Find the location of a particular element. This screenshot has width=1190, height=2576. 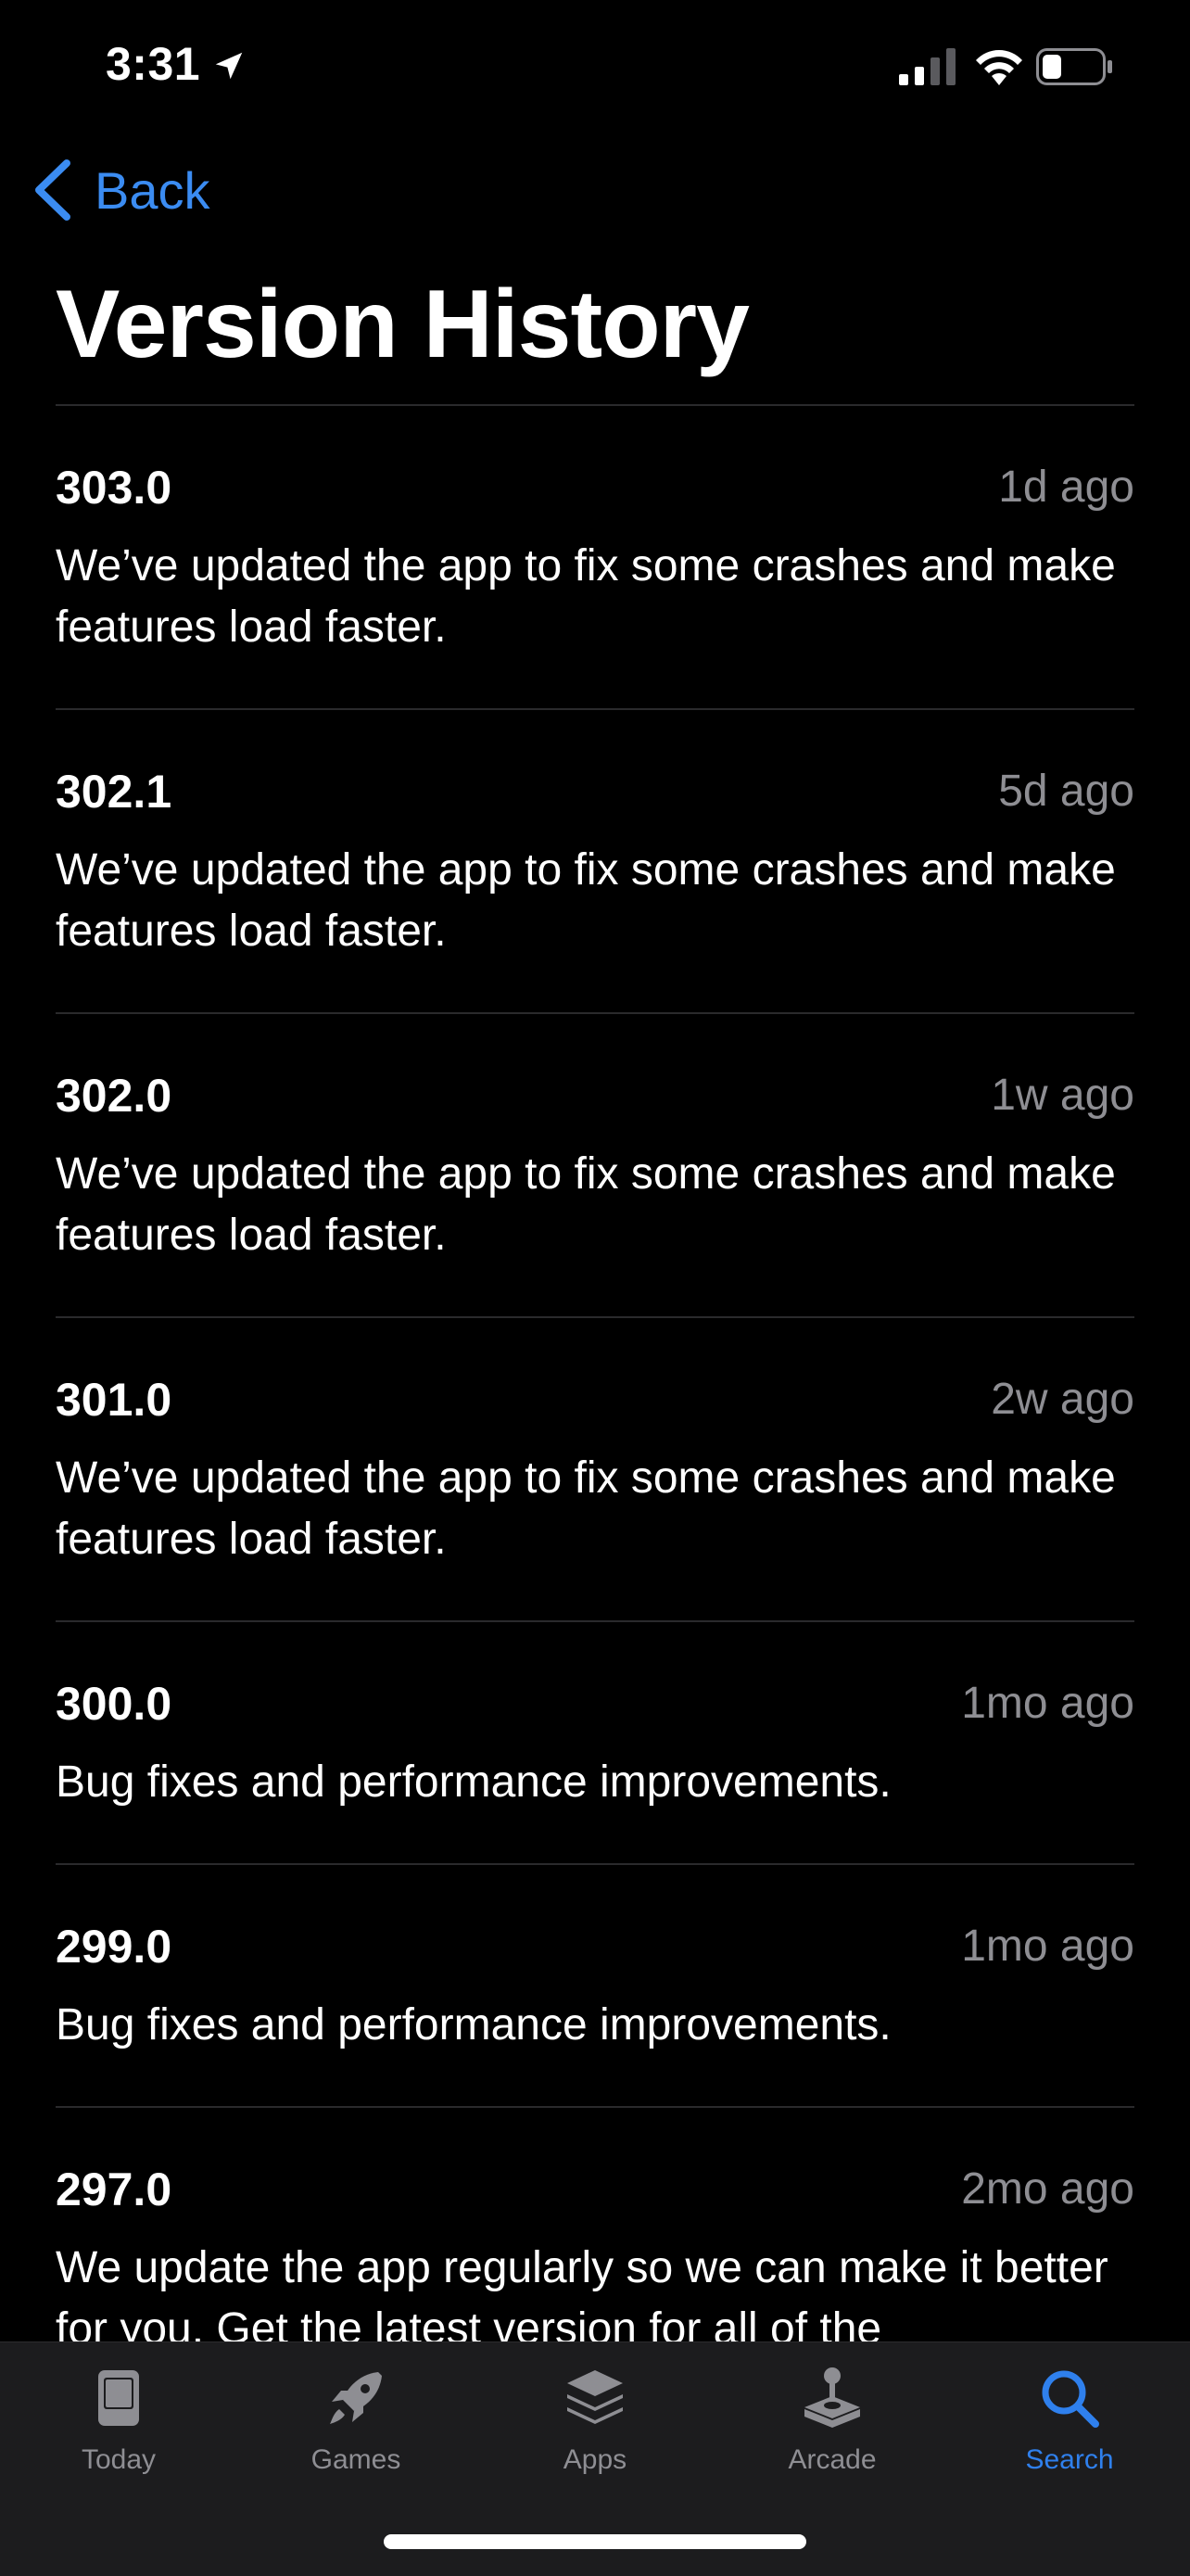

version-date: 1d ago is located at coordinates (1066, 487).